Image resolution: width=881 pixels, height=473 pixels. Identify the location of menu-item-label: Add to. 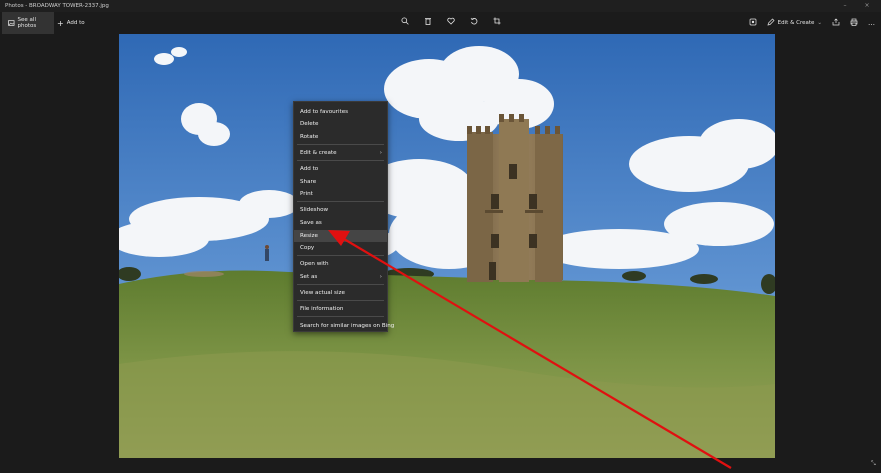
(309, 169).